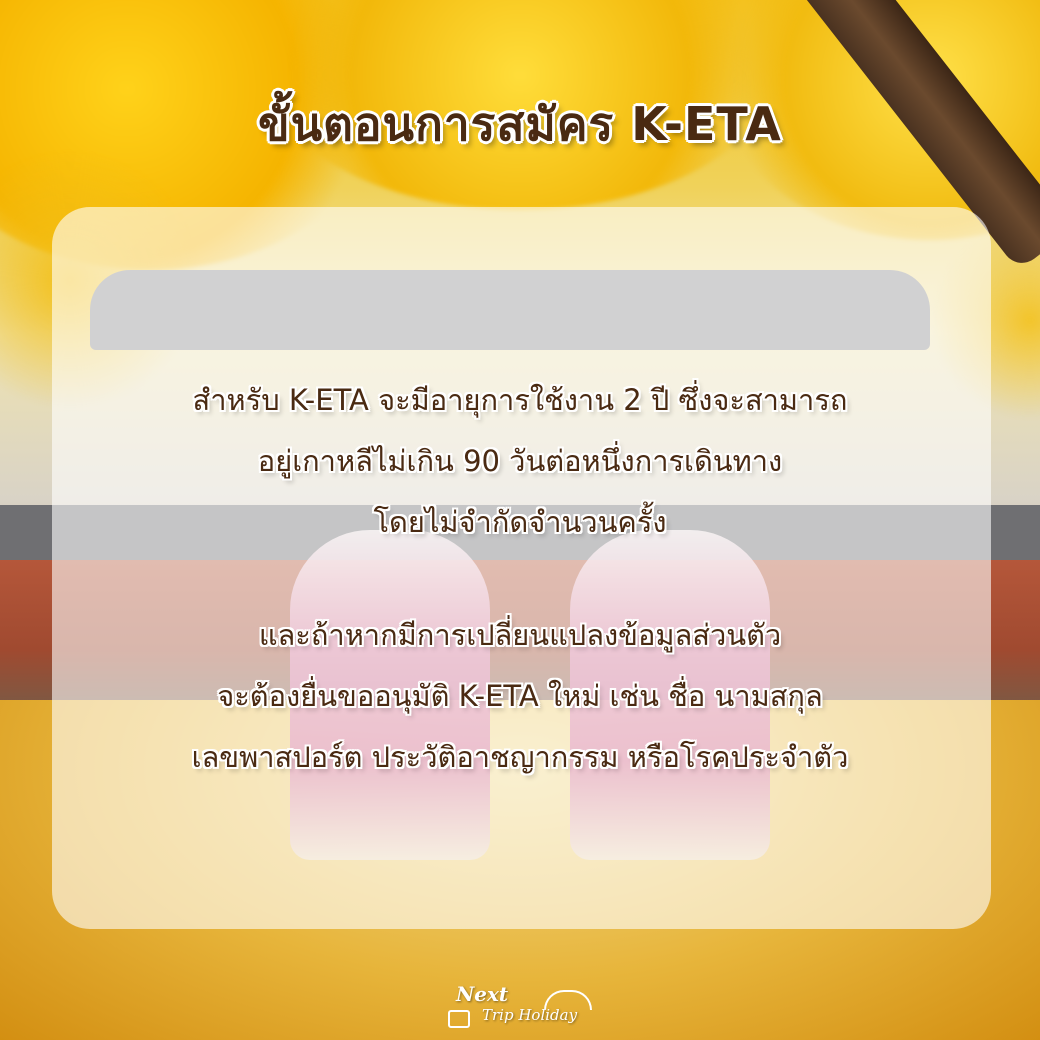 This screenshot has height=1040, width=1040. Describe the element at coordinates (482, 994) in the screenshot. I see `logo-text-next: Next` at that location.